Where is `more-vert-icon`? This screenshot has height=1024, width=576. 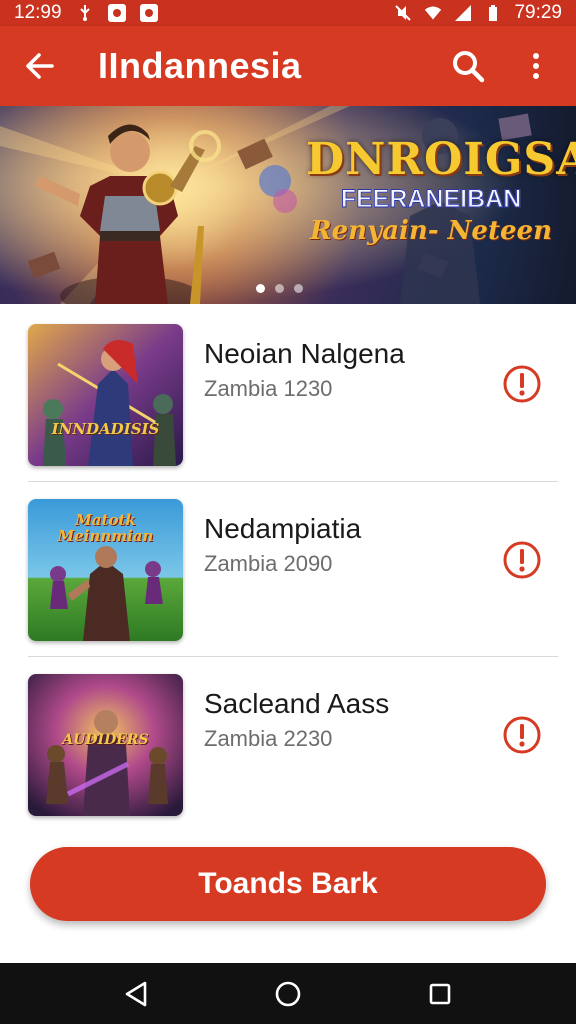
more-vert-icon is located at coordinates (536, 66).